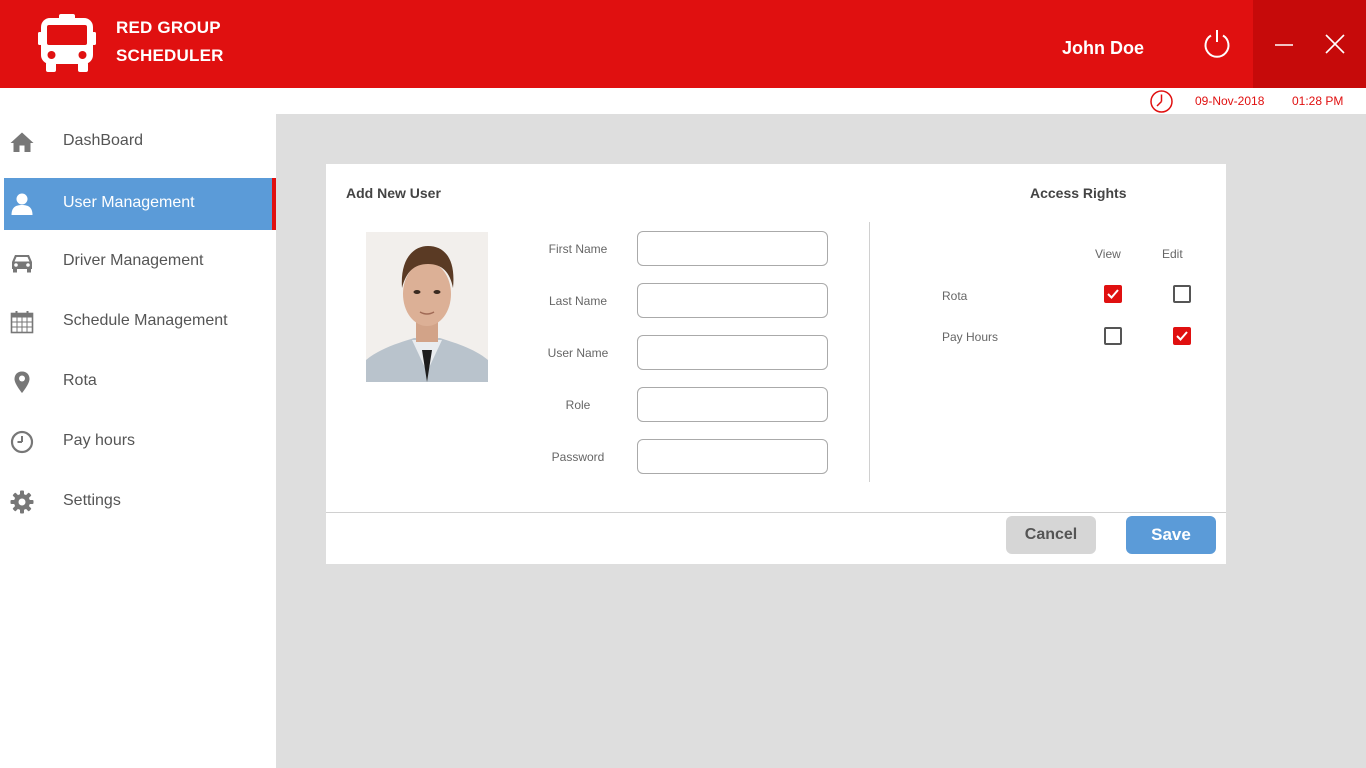 The image size is (1366, 768). Describe the element at coordinates (1318, 101) in the screenshot. I see `current-time: 01:28 PM` at that location.